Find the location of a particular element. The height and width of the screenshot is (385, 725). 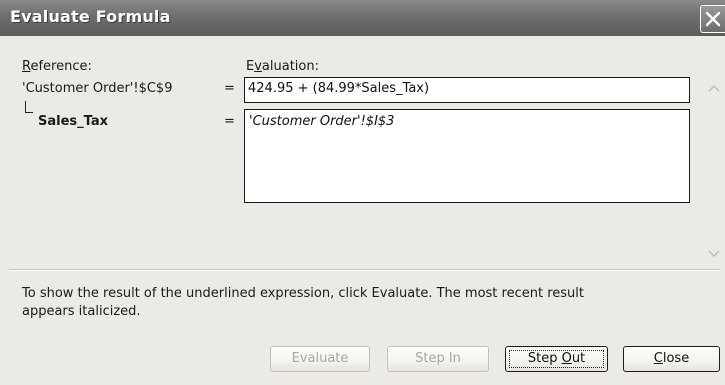

reference-header: Reference: is located at coordinates (57, 66).